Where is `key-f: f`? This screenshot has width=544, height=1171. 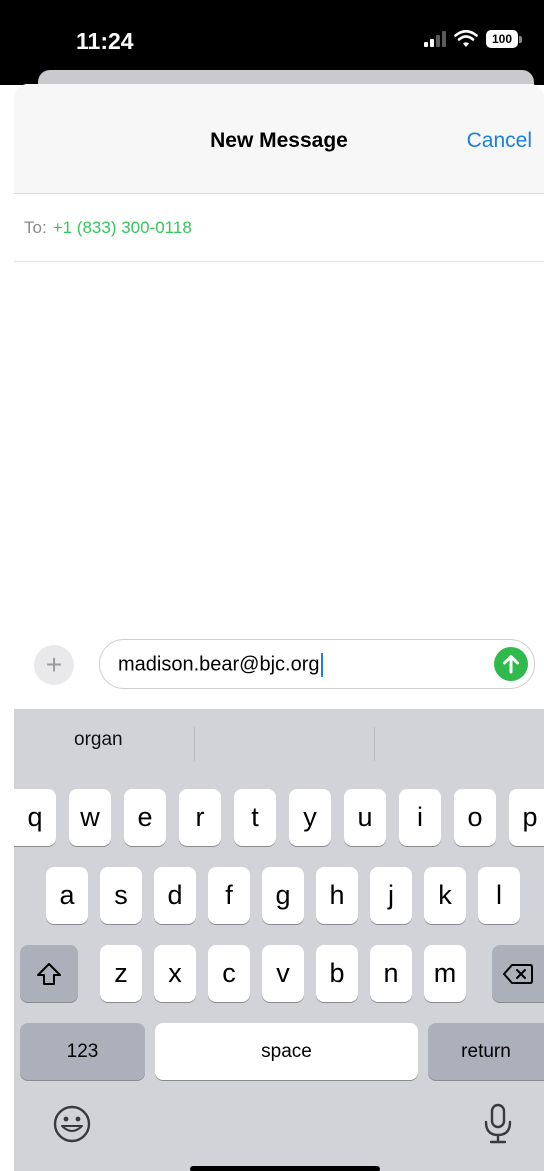
key-f: f is located at coordinates (229, 895).